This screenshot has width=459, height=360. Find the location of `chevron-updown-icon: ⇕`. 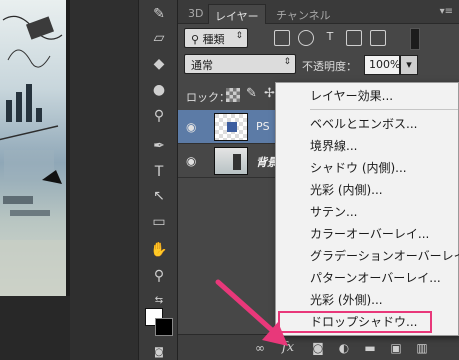

chevron-updown-icon: ⇕ is located at coordinates (287, 62).